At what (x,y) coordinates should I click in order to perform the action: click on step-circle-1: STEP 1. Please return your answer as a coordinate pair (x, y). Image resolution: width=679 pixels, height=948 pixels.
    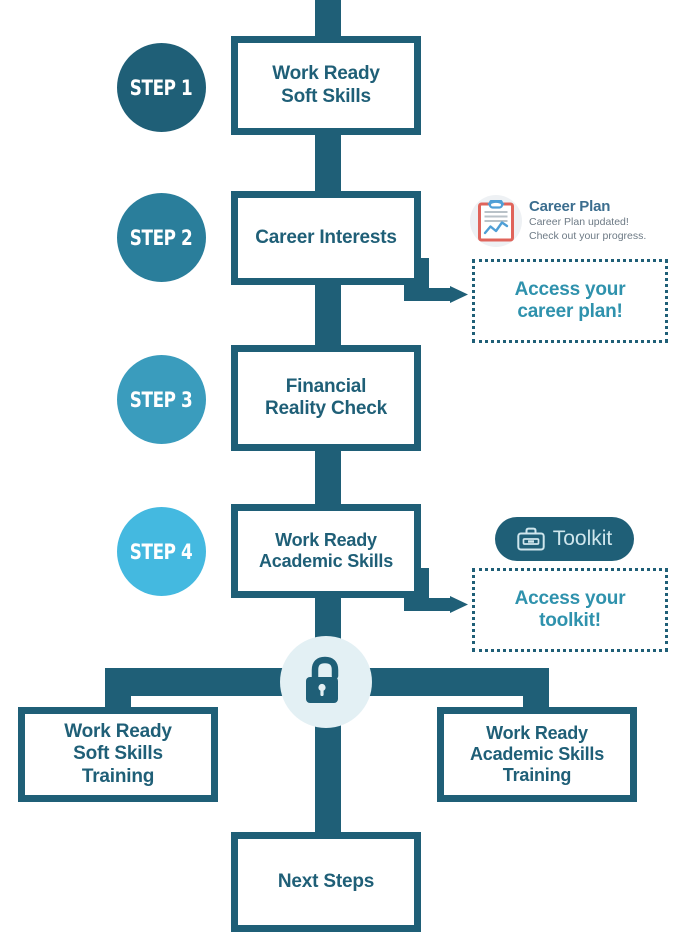
    Looking at the image, I should click on (161, 87).